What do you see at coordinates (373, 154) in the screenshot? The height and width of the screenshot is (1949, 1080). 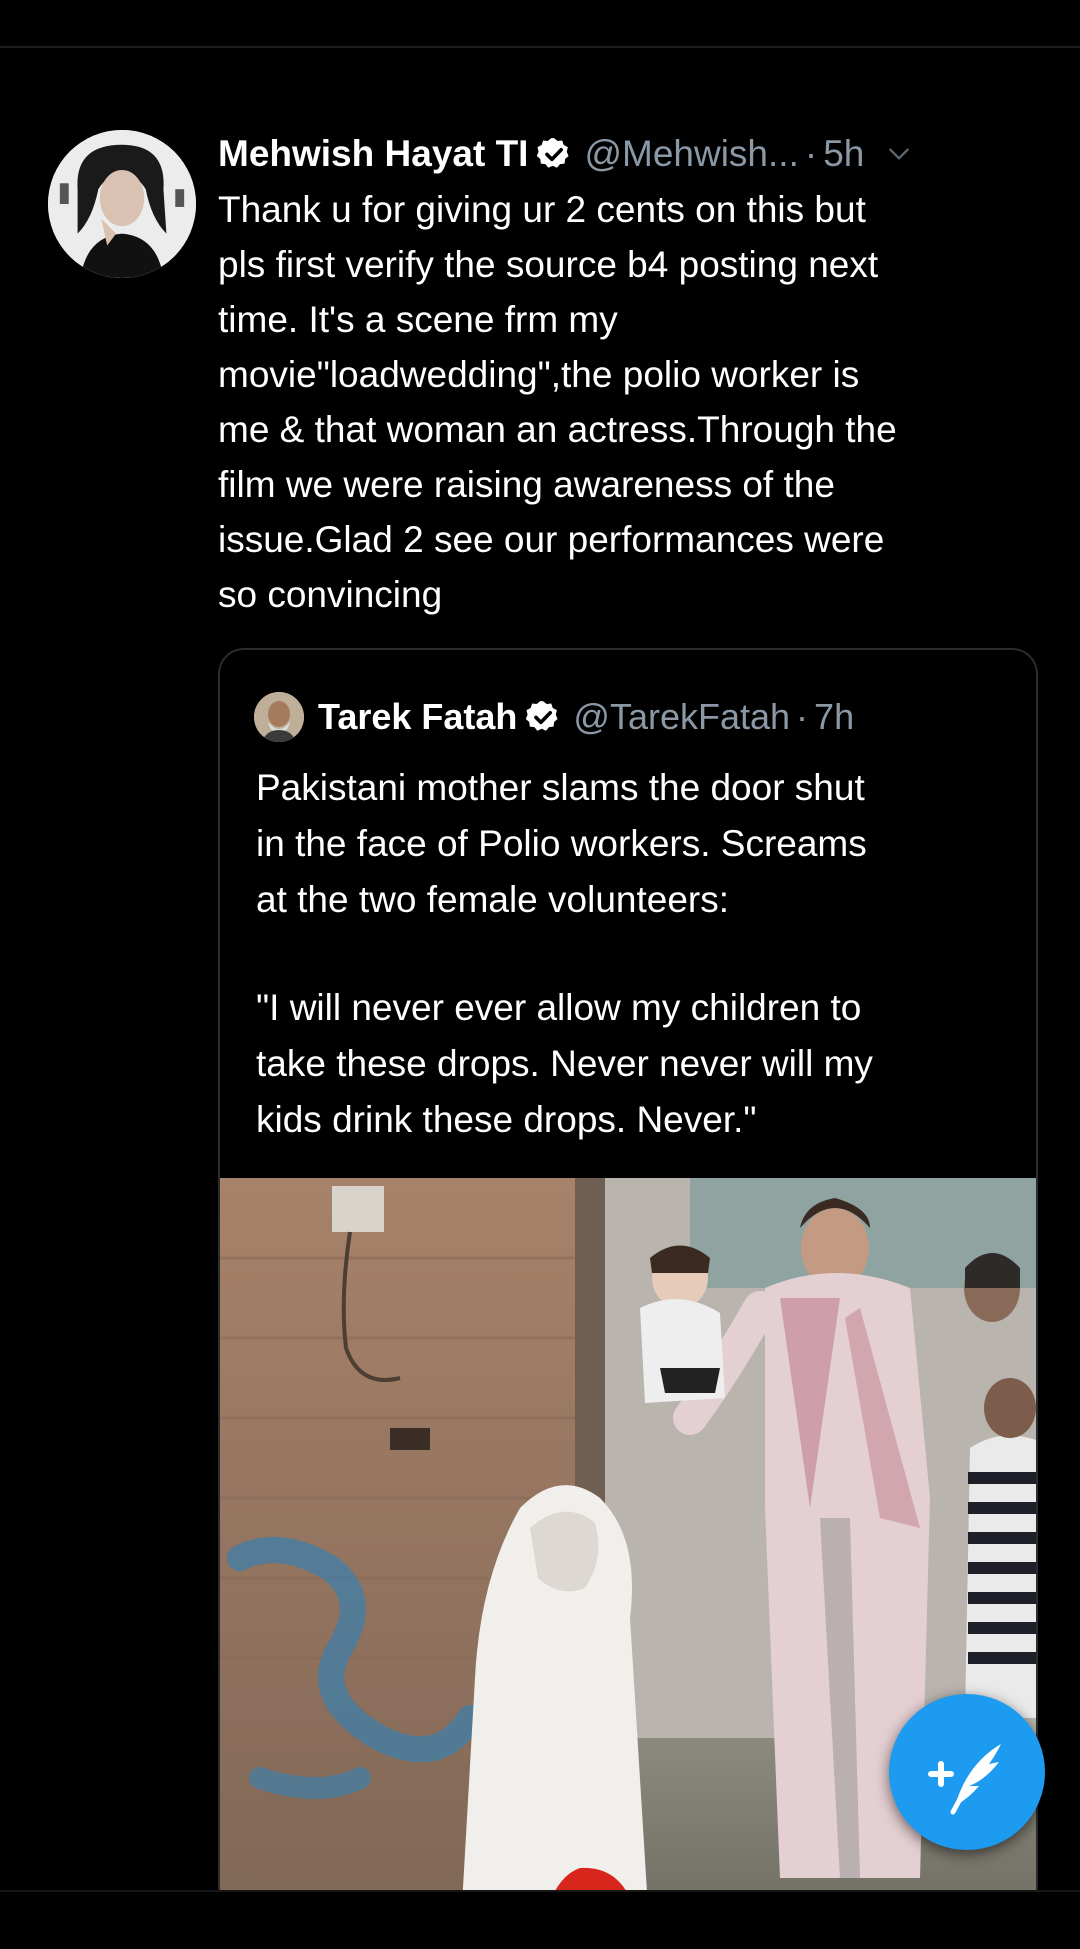 I see `author-display-name: Mehwish Hayat TI` at bounding box center [373, 154].